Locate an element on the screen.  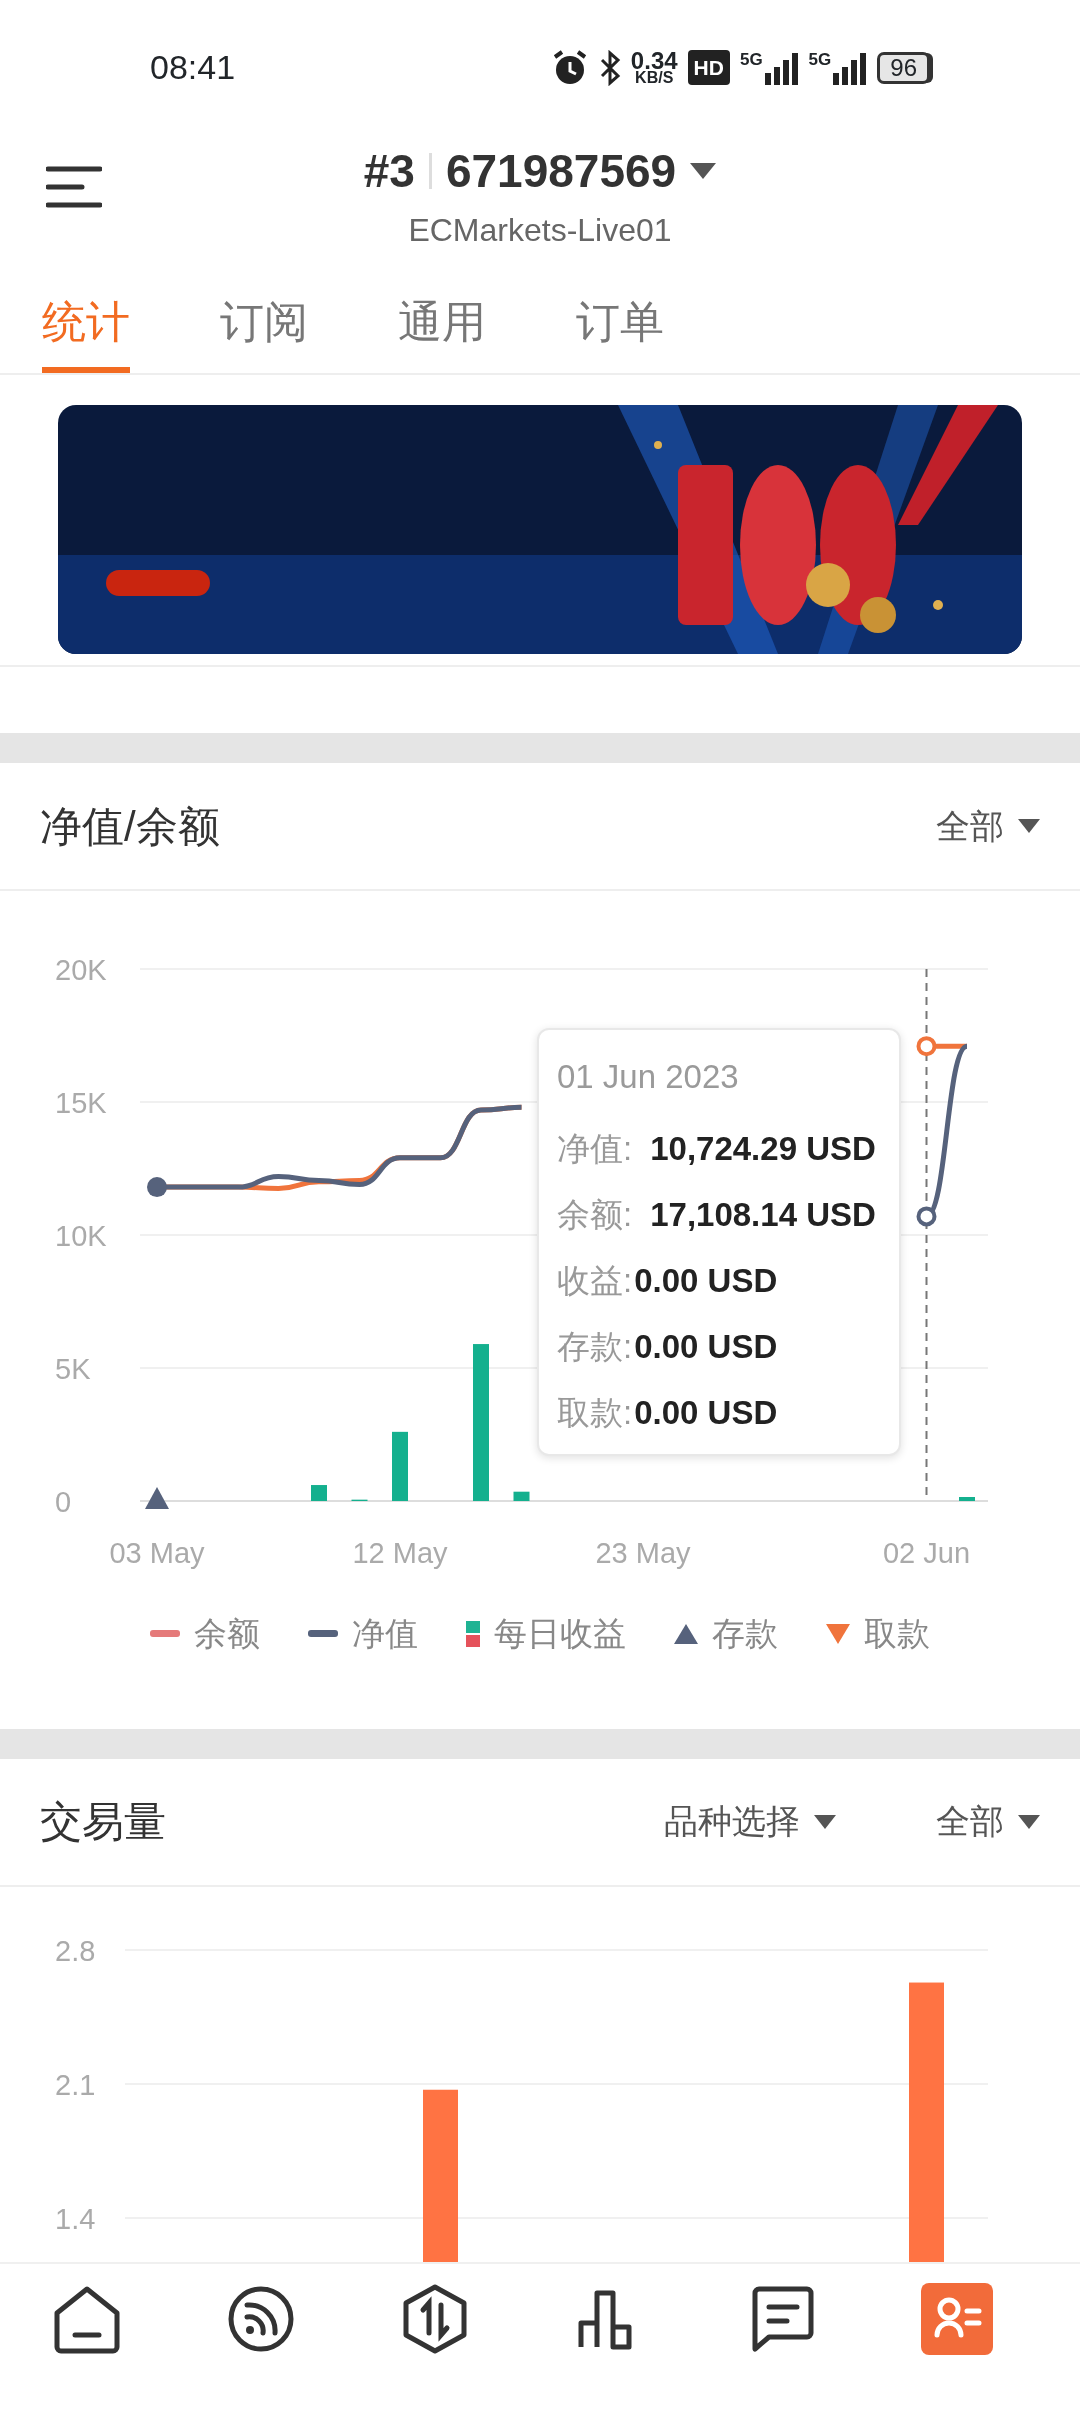
tooltip-label: 存款: is located at coordinates (595, 1346).